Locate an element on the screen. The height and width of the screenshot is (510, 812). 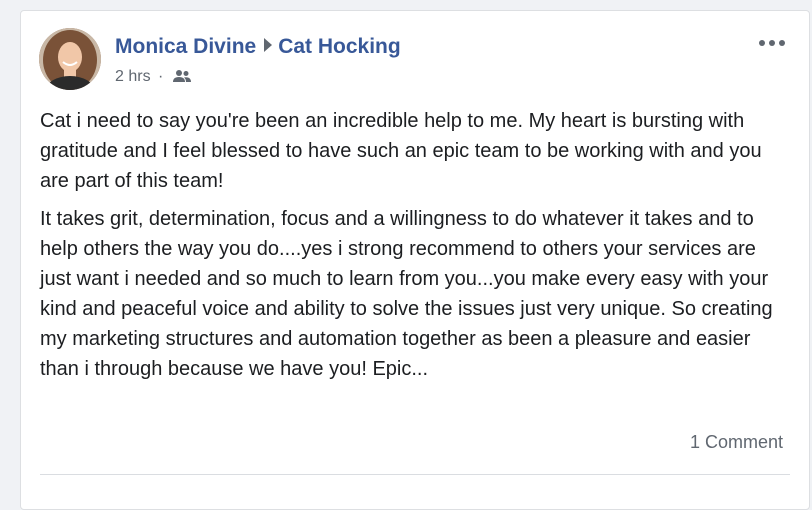
post-header-names: Monica Divine Cat Hocking is located at coordinates (258, 47).